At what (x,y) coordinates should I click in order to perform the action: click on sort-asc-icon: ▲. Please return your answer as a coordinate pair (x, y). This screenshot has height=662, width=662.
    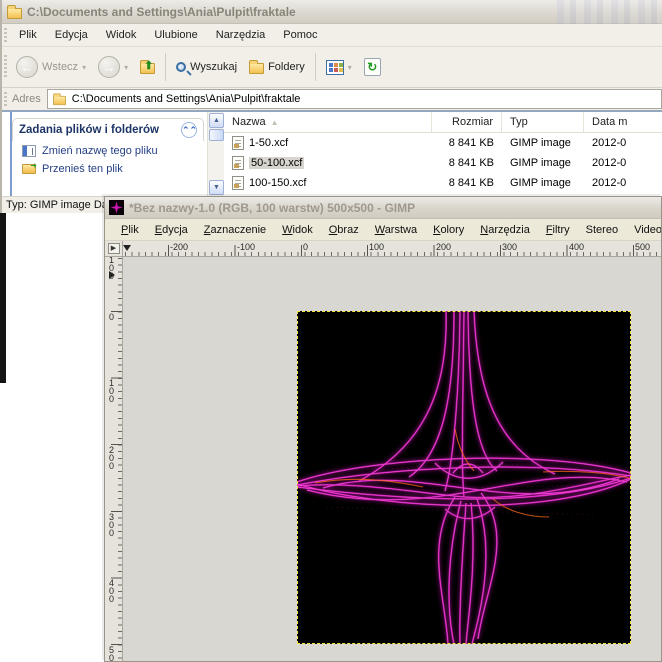
    Looking at the image, I should click on (274, 122).